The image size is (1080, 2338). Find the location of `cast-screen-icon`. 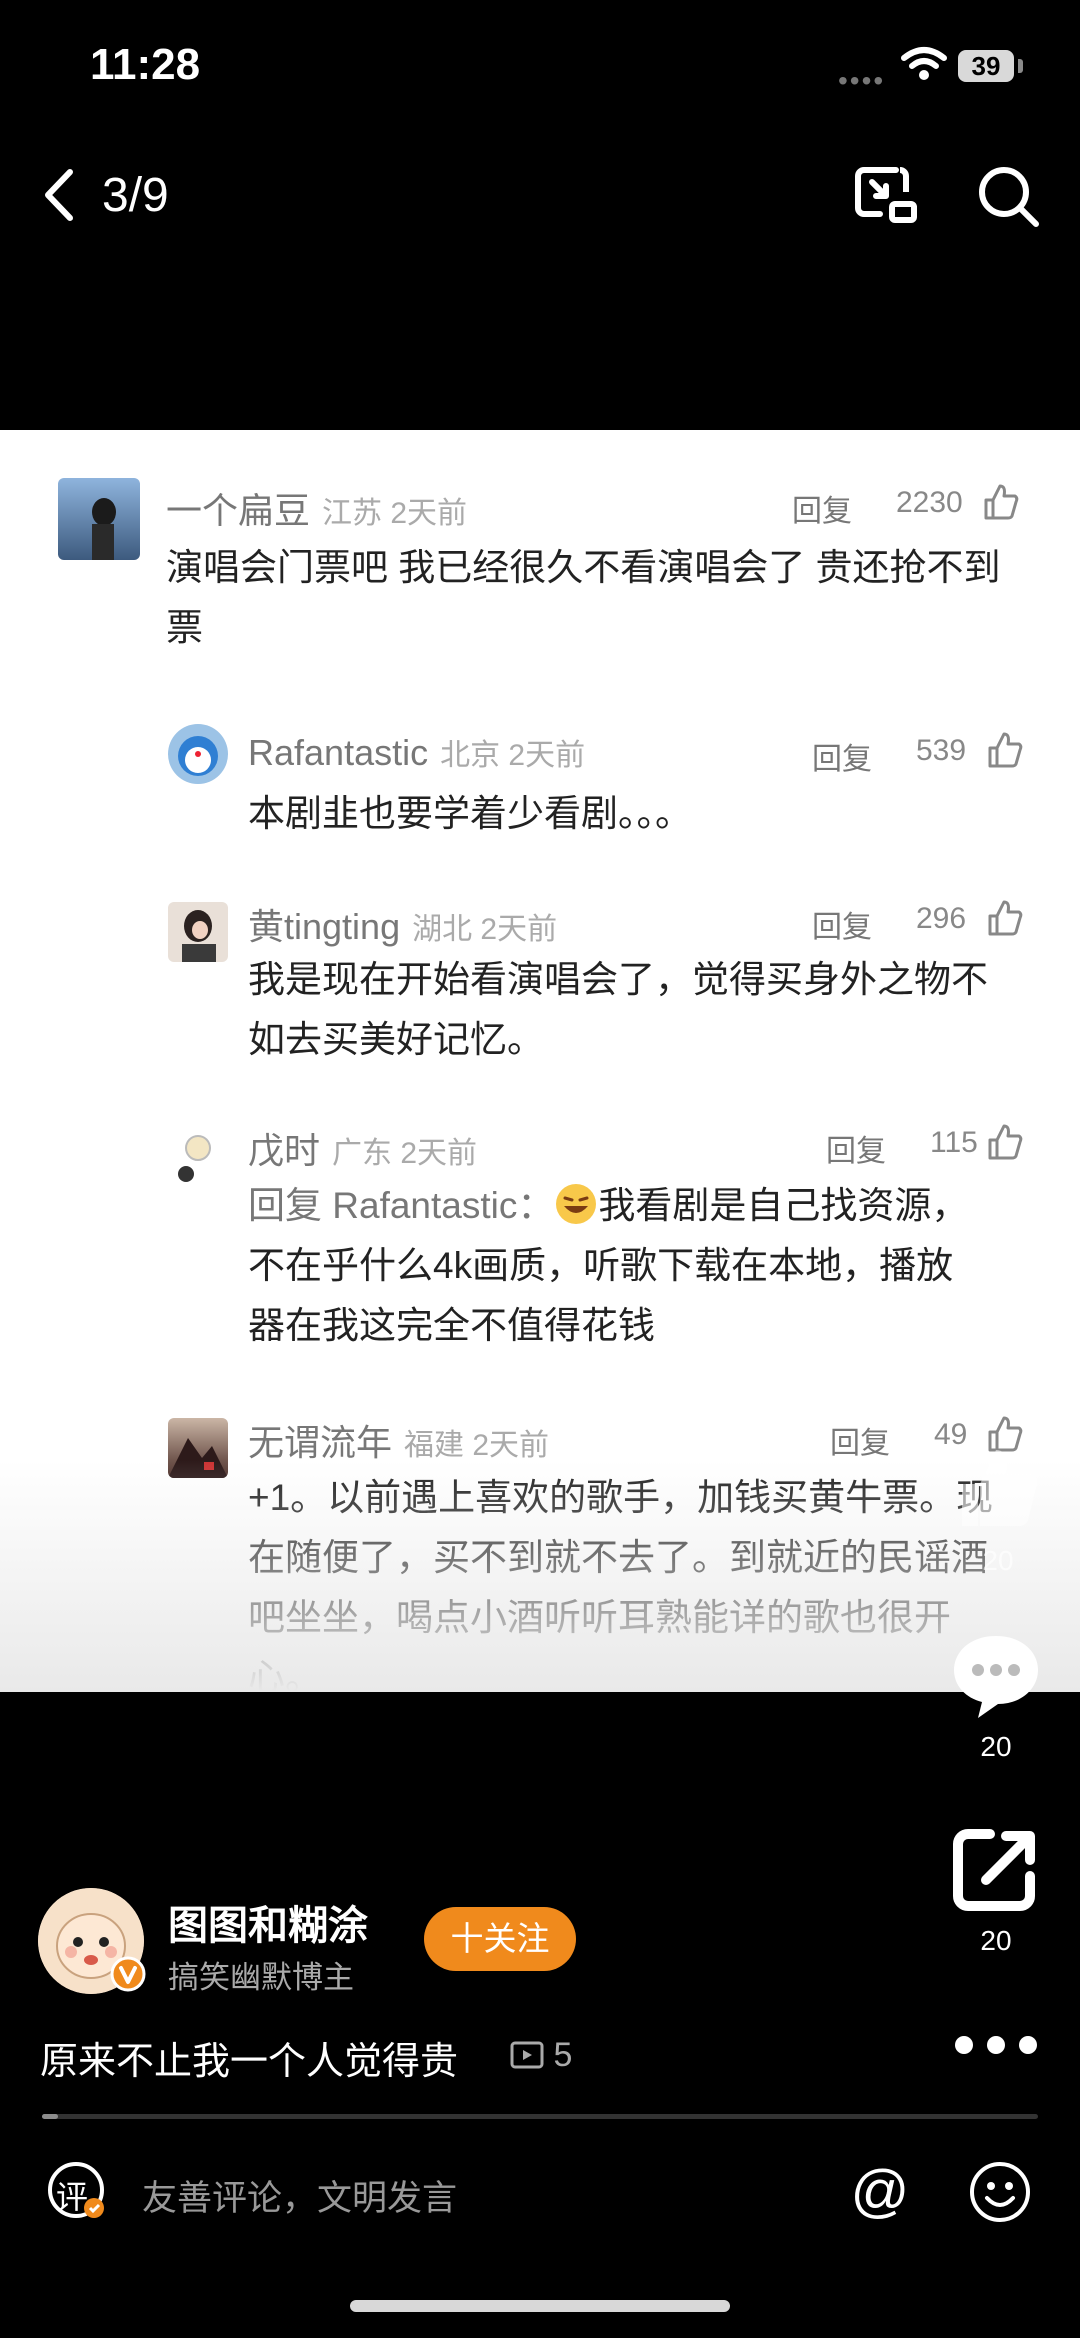

cast-screen-icon is located at coordinates (886, 196).